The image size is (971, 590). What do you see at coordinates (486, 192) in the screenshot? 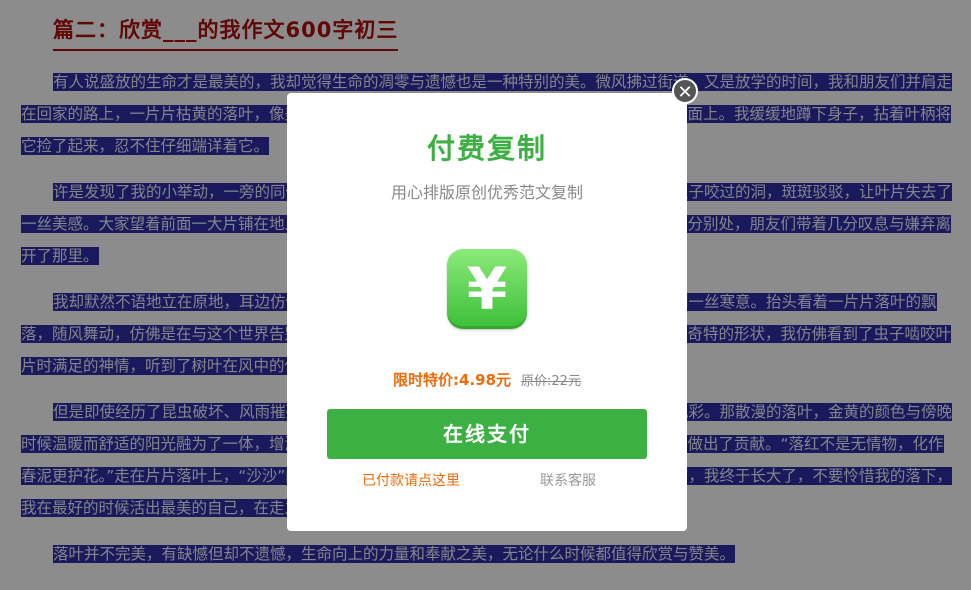
I see `dialog-subtitle: 用心排版原创优秀范文复制` at bounding box center [486, 192].